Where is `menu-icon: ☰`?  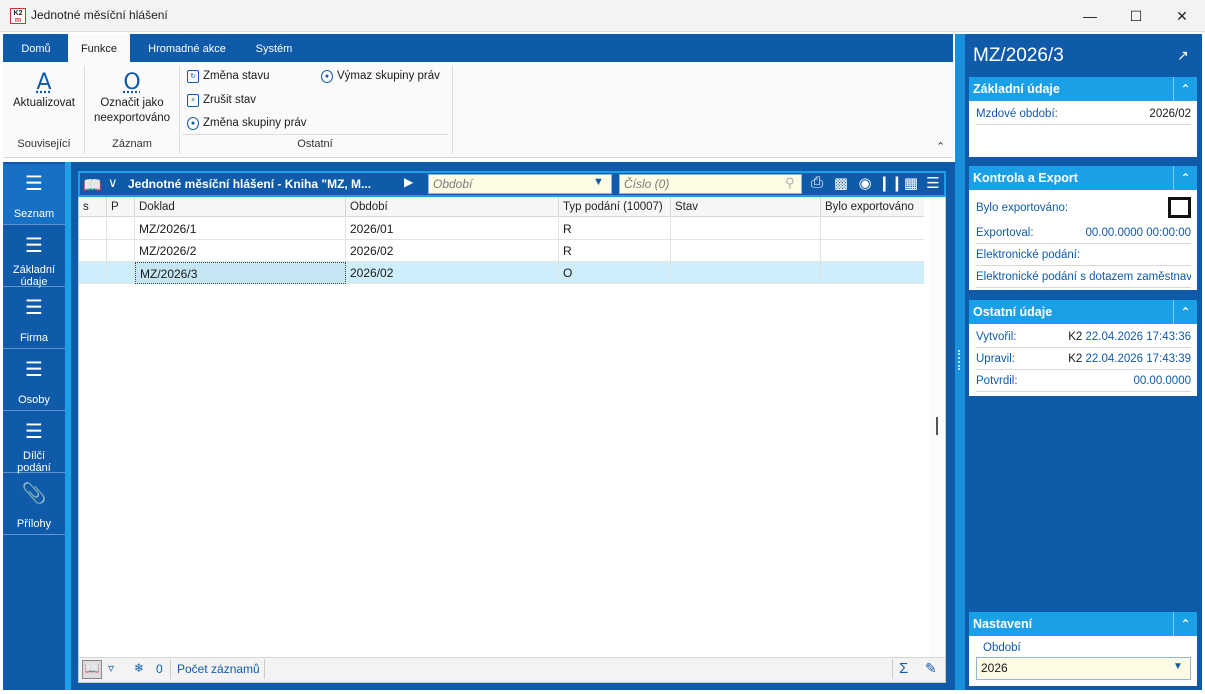
menu-icon: ☰ is located at coordinates (933, 183).